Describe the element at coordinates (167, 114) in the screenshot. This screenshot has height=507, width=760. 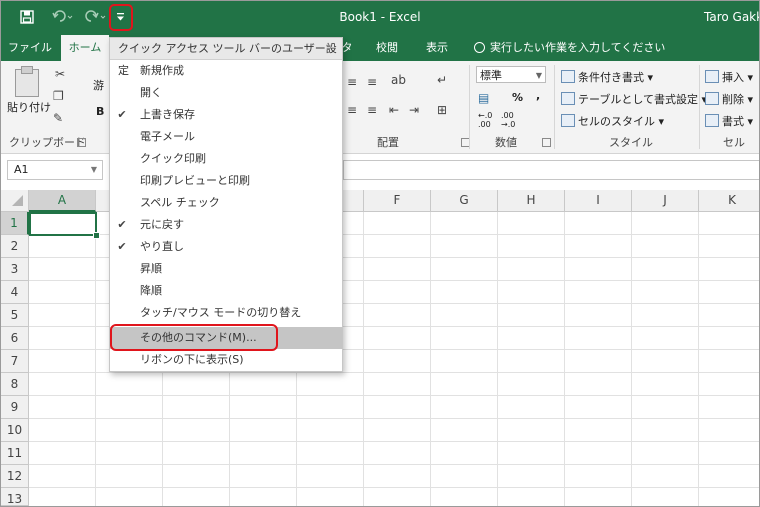
I see `menu-item-label: 上書き保存` at that location.